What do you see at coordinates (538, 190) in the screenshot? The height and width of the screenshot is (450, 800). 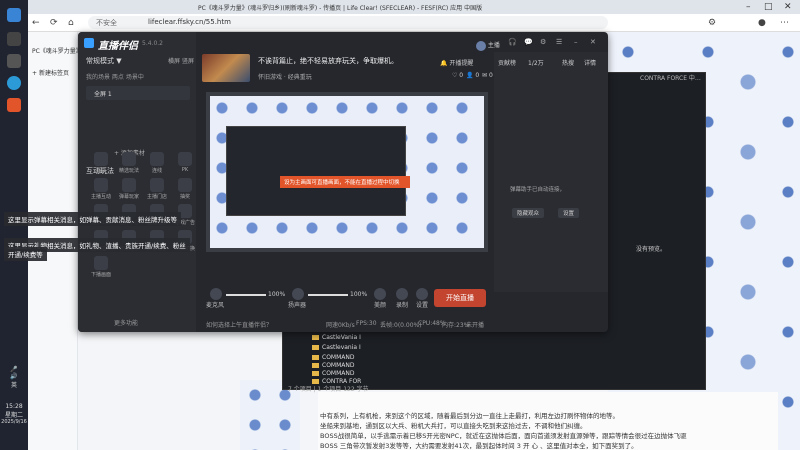 I see `danmaku-status: 弹幕助手已自动连接，` at bounding box center [538, 190].